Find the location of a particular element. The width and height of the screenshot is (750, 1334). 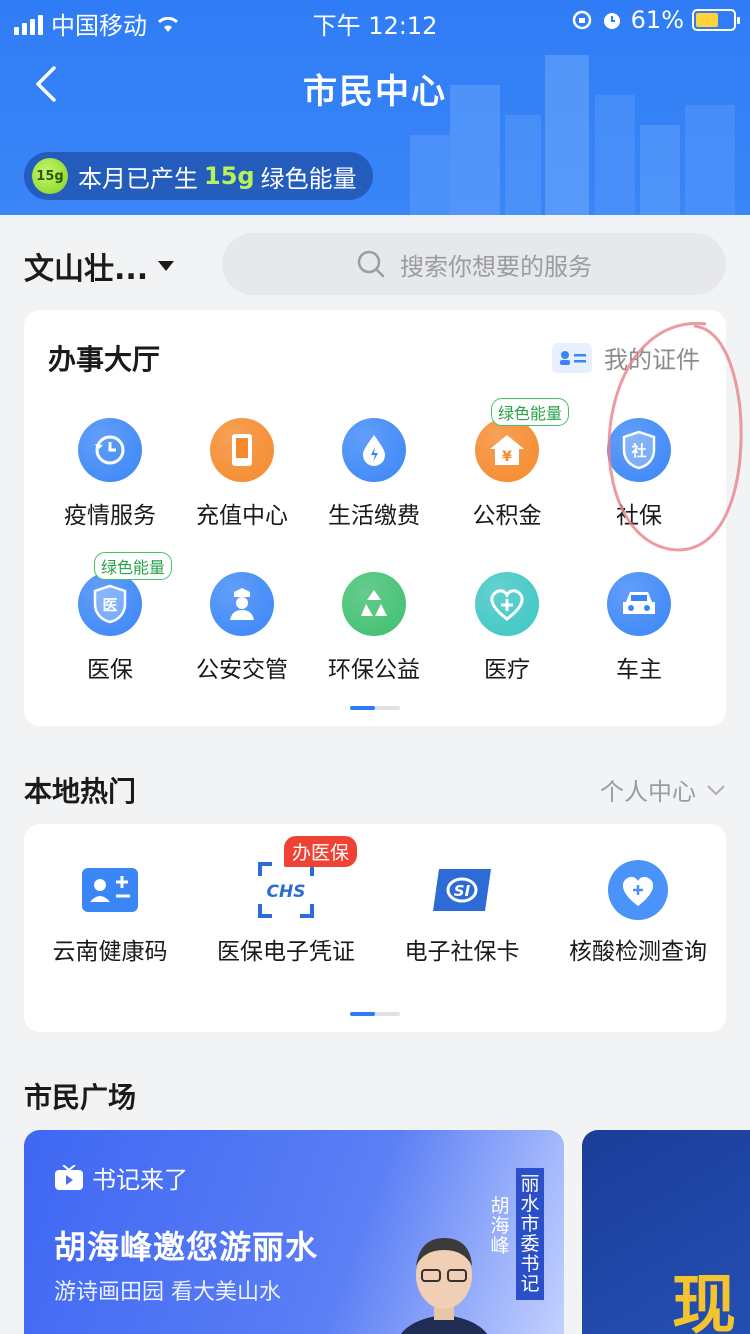

search-bar: 搜索你想要的服务 is located at coordinates (474, 264).